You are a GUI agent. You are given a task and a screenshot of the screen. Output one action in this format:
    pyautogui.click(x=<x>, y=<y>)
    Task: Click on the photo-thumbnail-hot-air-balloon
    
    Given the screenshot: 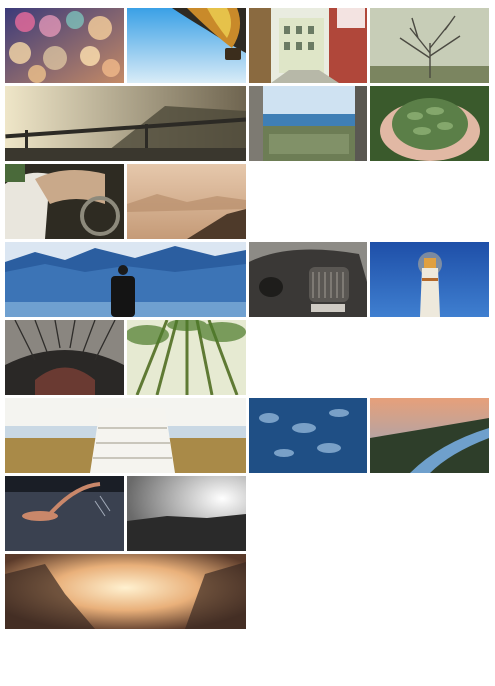 What is the action you would take?
    pyautogui.click(x=186, y=45)
    